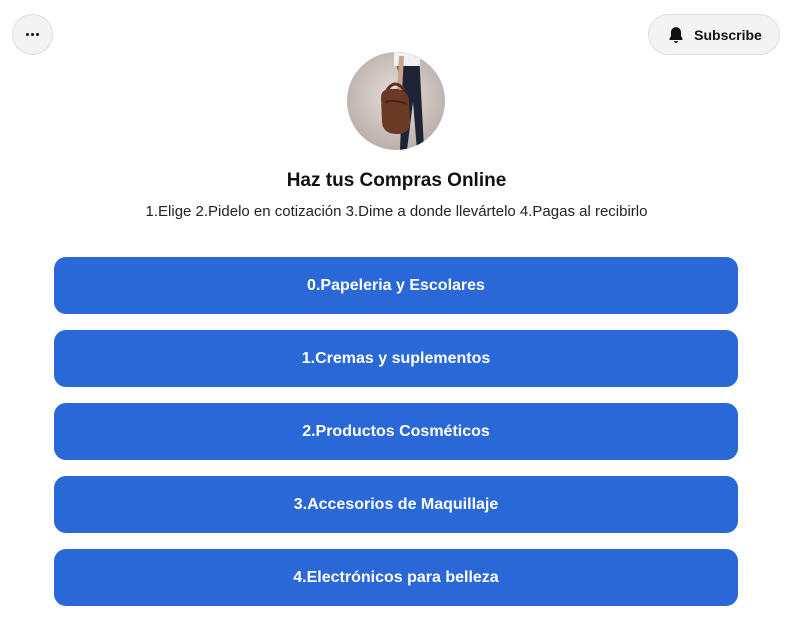 This screenshot has width=803, height=620. Describe the element at coordinates (676, 35) in the screenshot. I see `bell-icon` at that location.